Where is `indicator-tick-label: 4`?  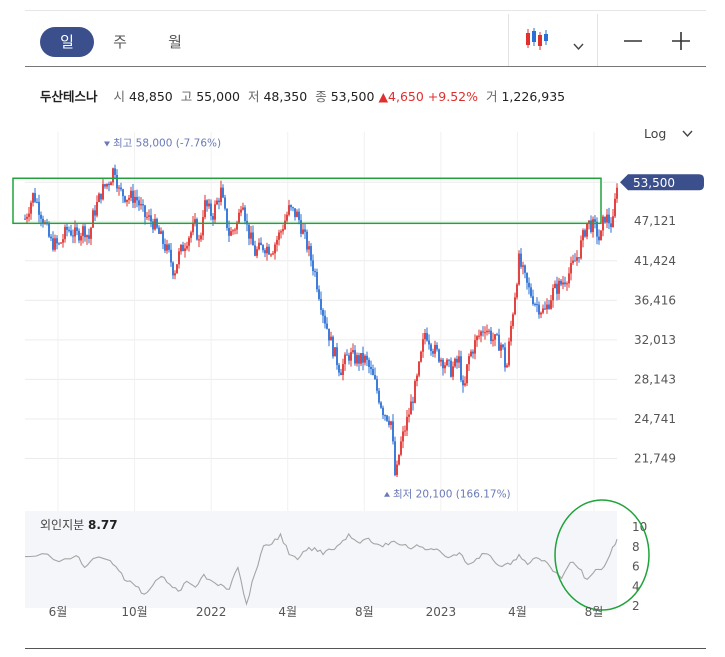 indicator-tick-label: 4 is located at coordinates (636, 586).